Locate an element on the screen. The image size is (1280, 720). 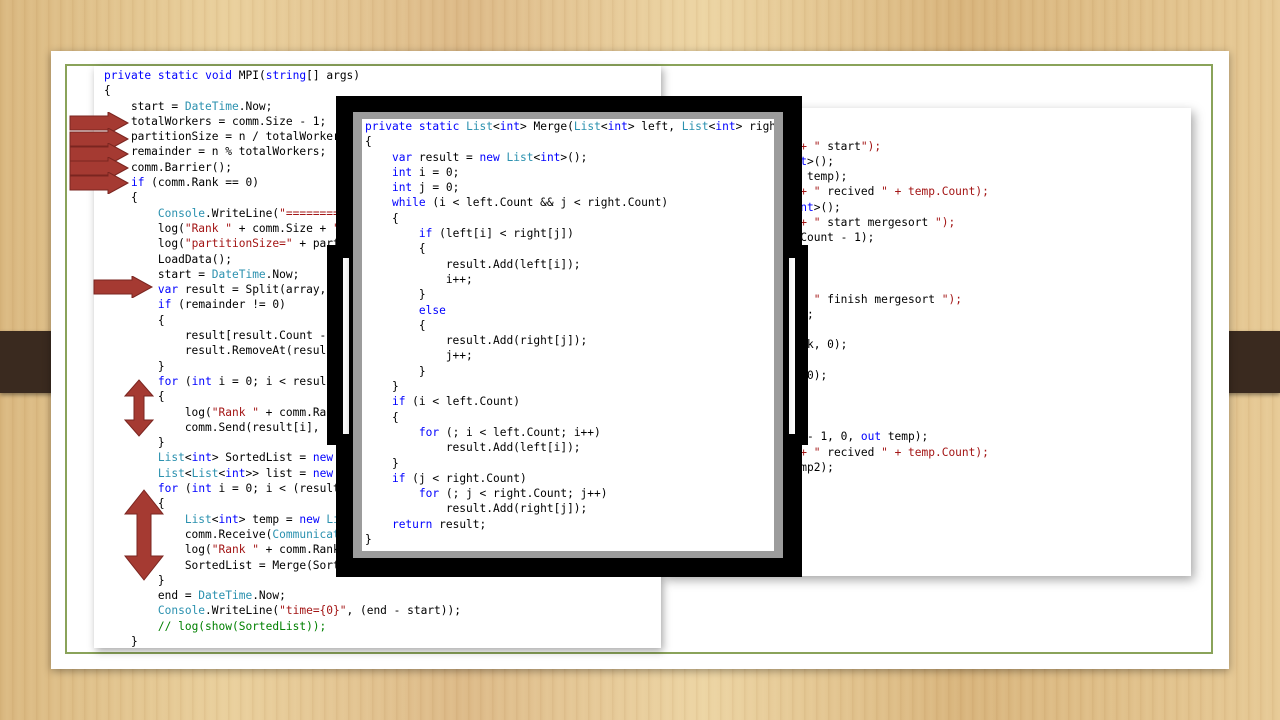
code-line: int i = 0; is located at coordinates (425, 172).